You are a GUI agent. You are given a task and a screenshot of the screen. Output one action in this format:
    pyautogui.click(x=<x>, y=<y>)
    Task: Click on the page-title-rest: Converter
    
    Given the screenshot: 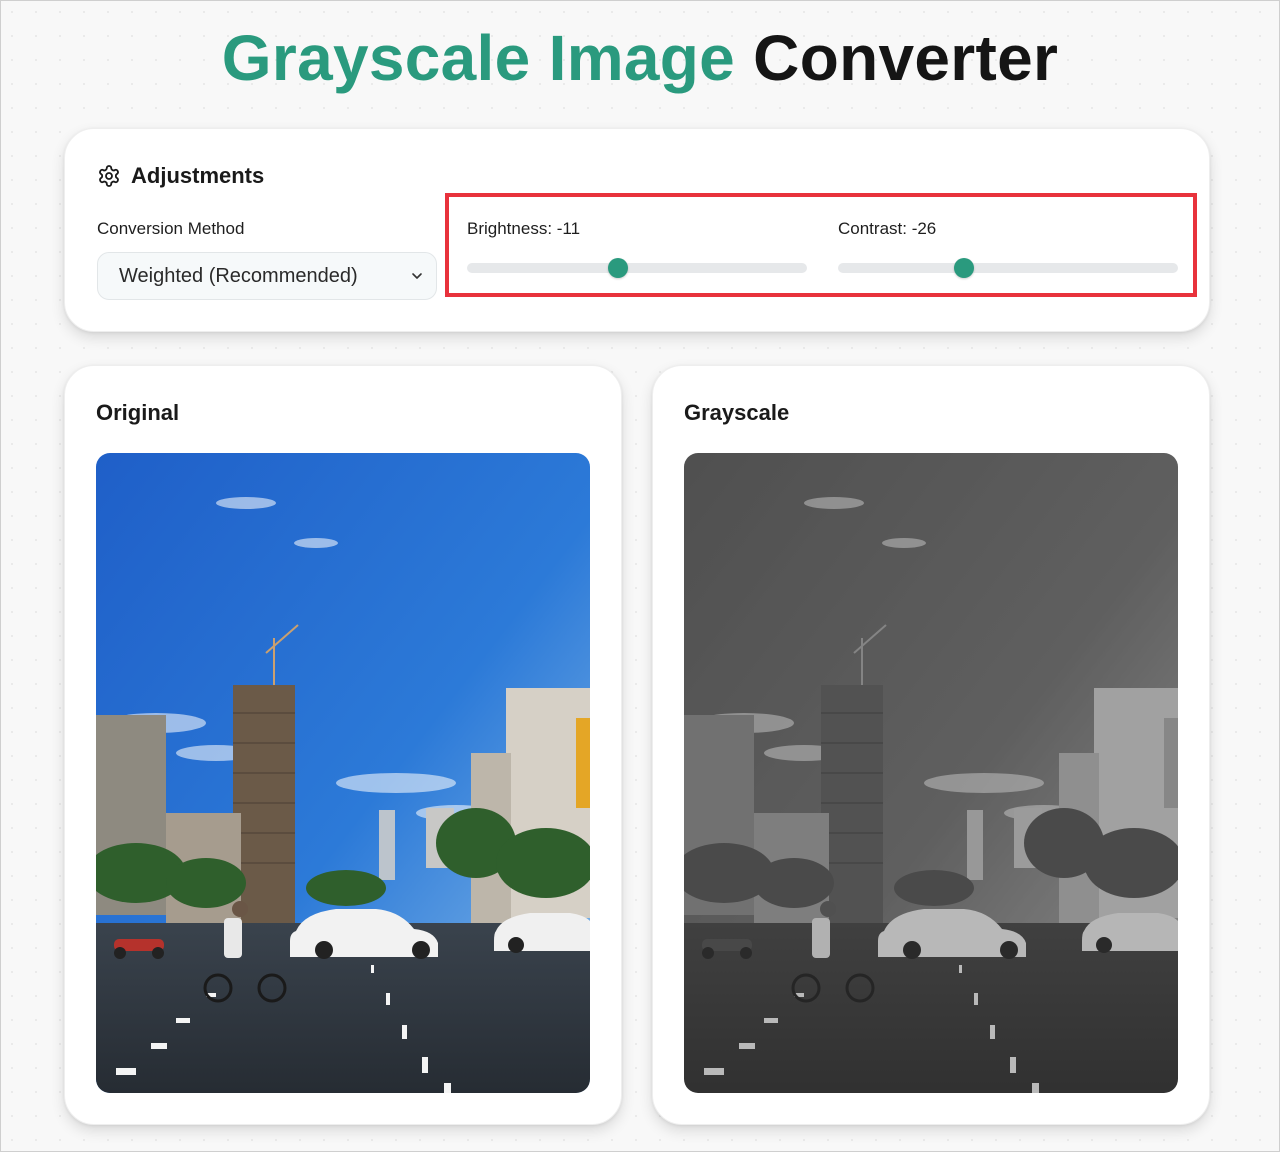 What is the action you would take?
    pyautogui.click(x=906, y=58)
    